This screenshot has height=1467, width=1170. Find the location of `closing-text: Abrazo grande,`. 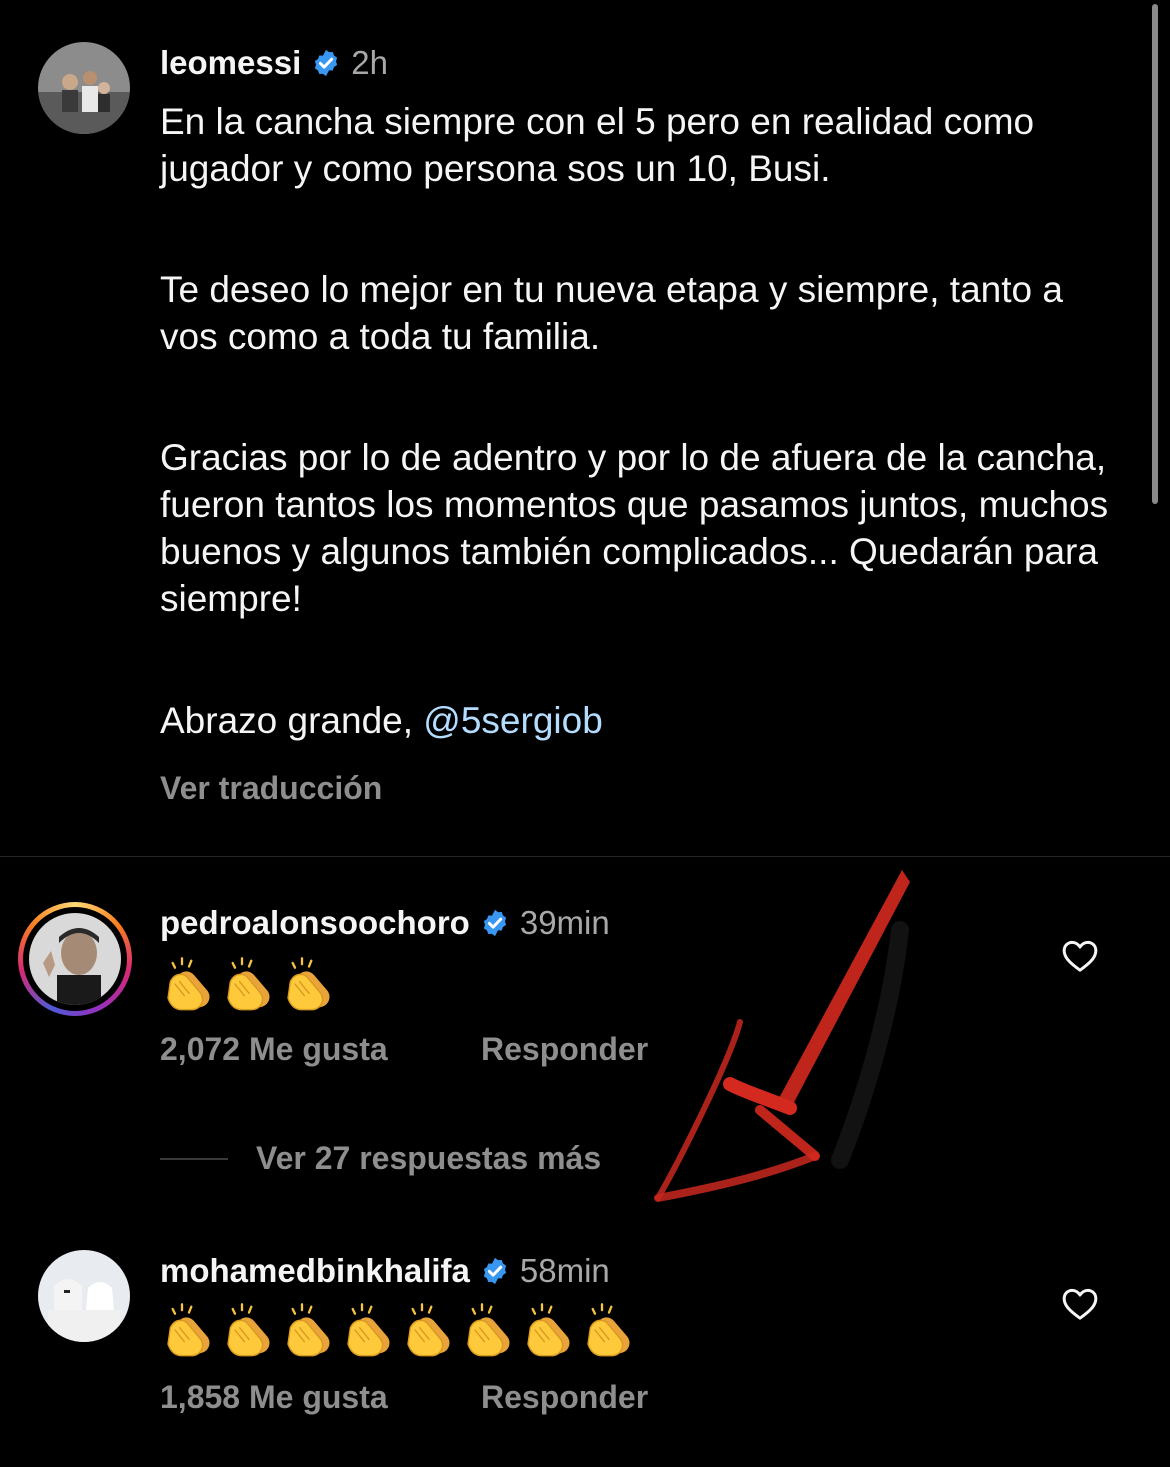

closing-text: Abrazo grande, is located at coordinates (292, 720).